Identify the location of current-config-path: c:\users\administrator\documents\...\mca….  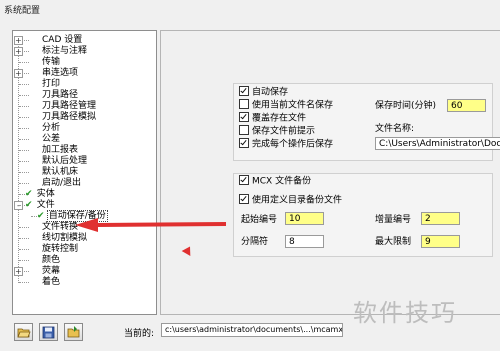
(252, 330).